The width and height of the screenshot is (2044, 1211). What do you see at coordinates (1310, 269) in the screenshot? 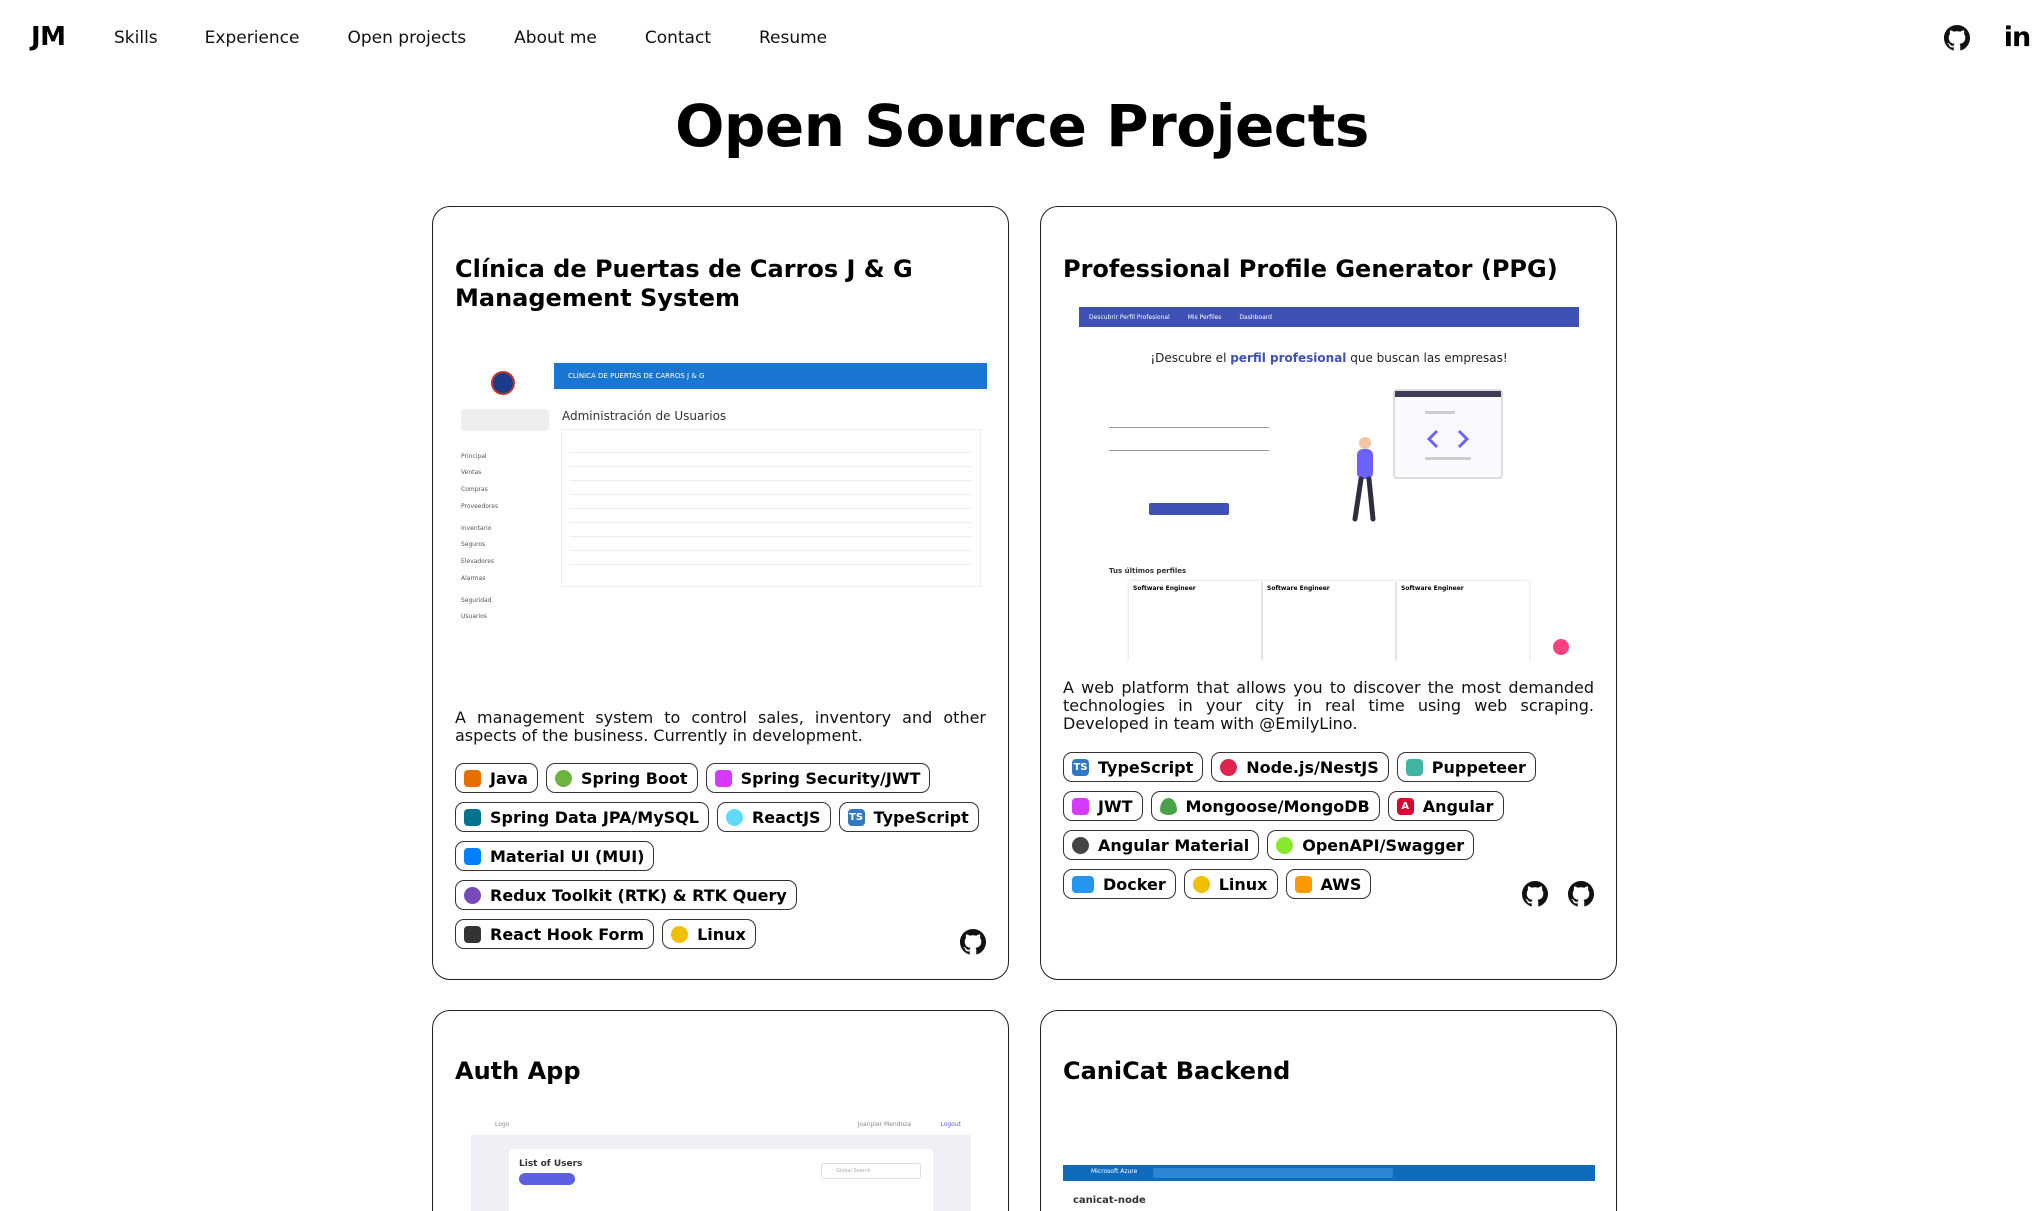
I see `project-title: Professional Profile Generator (PPG)` at bounding box center [1310, 269].